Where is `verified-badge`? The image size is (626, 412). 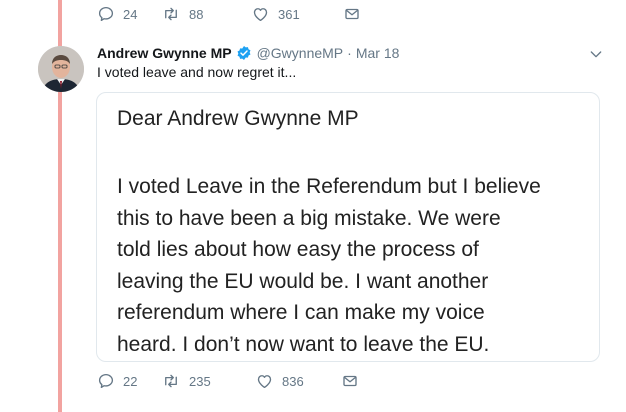
verified-badge is located at coordinates (244, 53).